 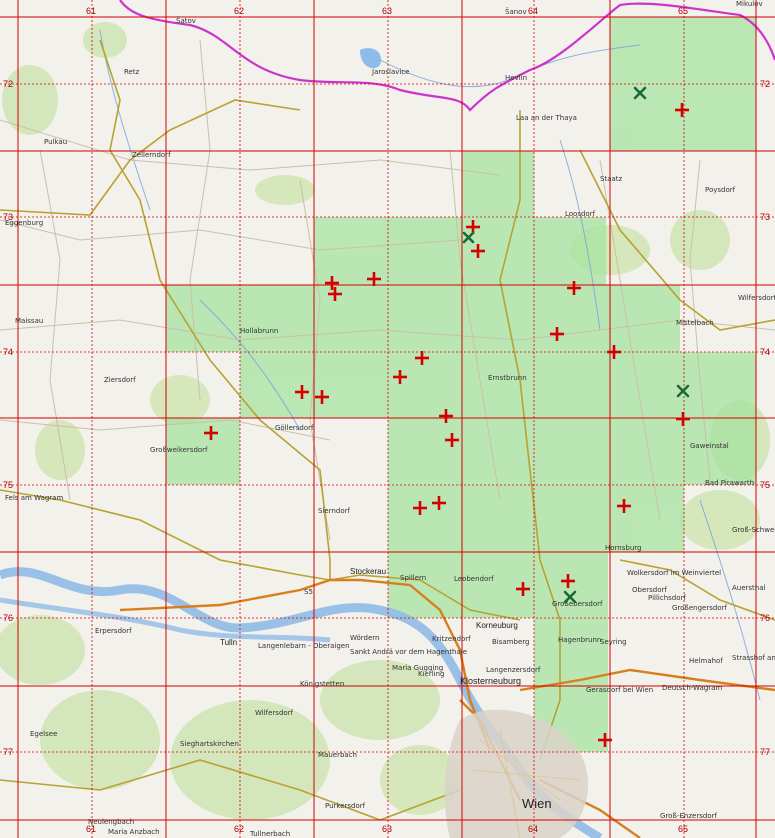 I want to click on place-label-klosterneuburg: Klosterneuburg, so click(x=490, y=681).